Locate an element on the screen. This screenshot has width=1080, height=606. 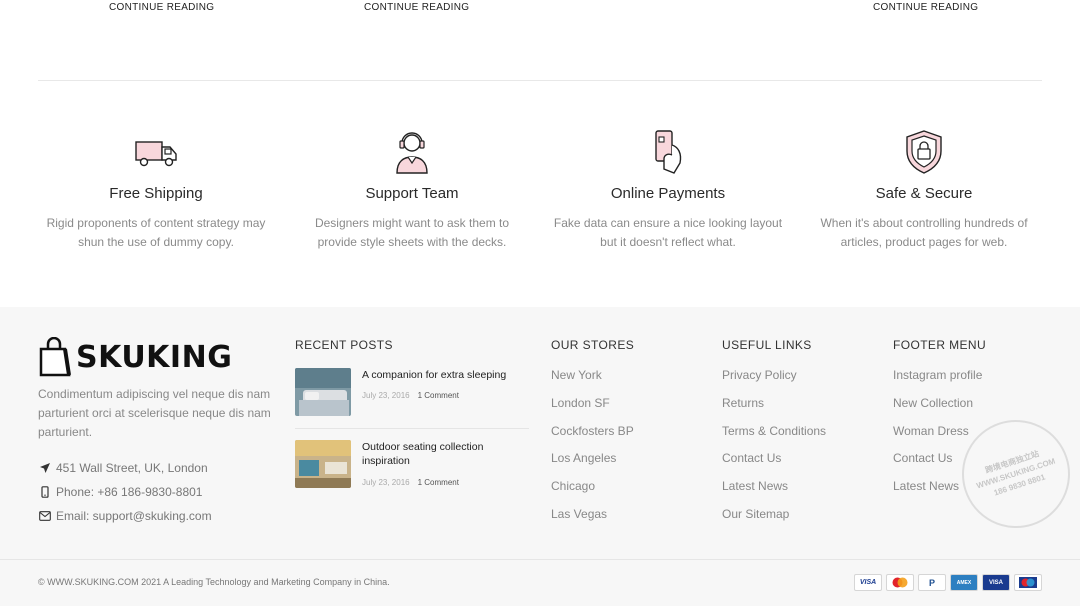
footer-menu-link: New Collection is located at coordinates (937, 409).